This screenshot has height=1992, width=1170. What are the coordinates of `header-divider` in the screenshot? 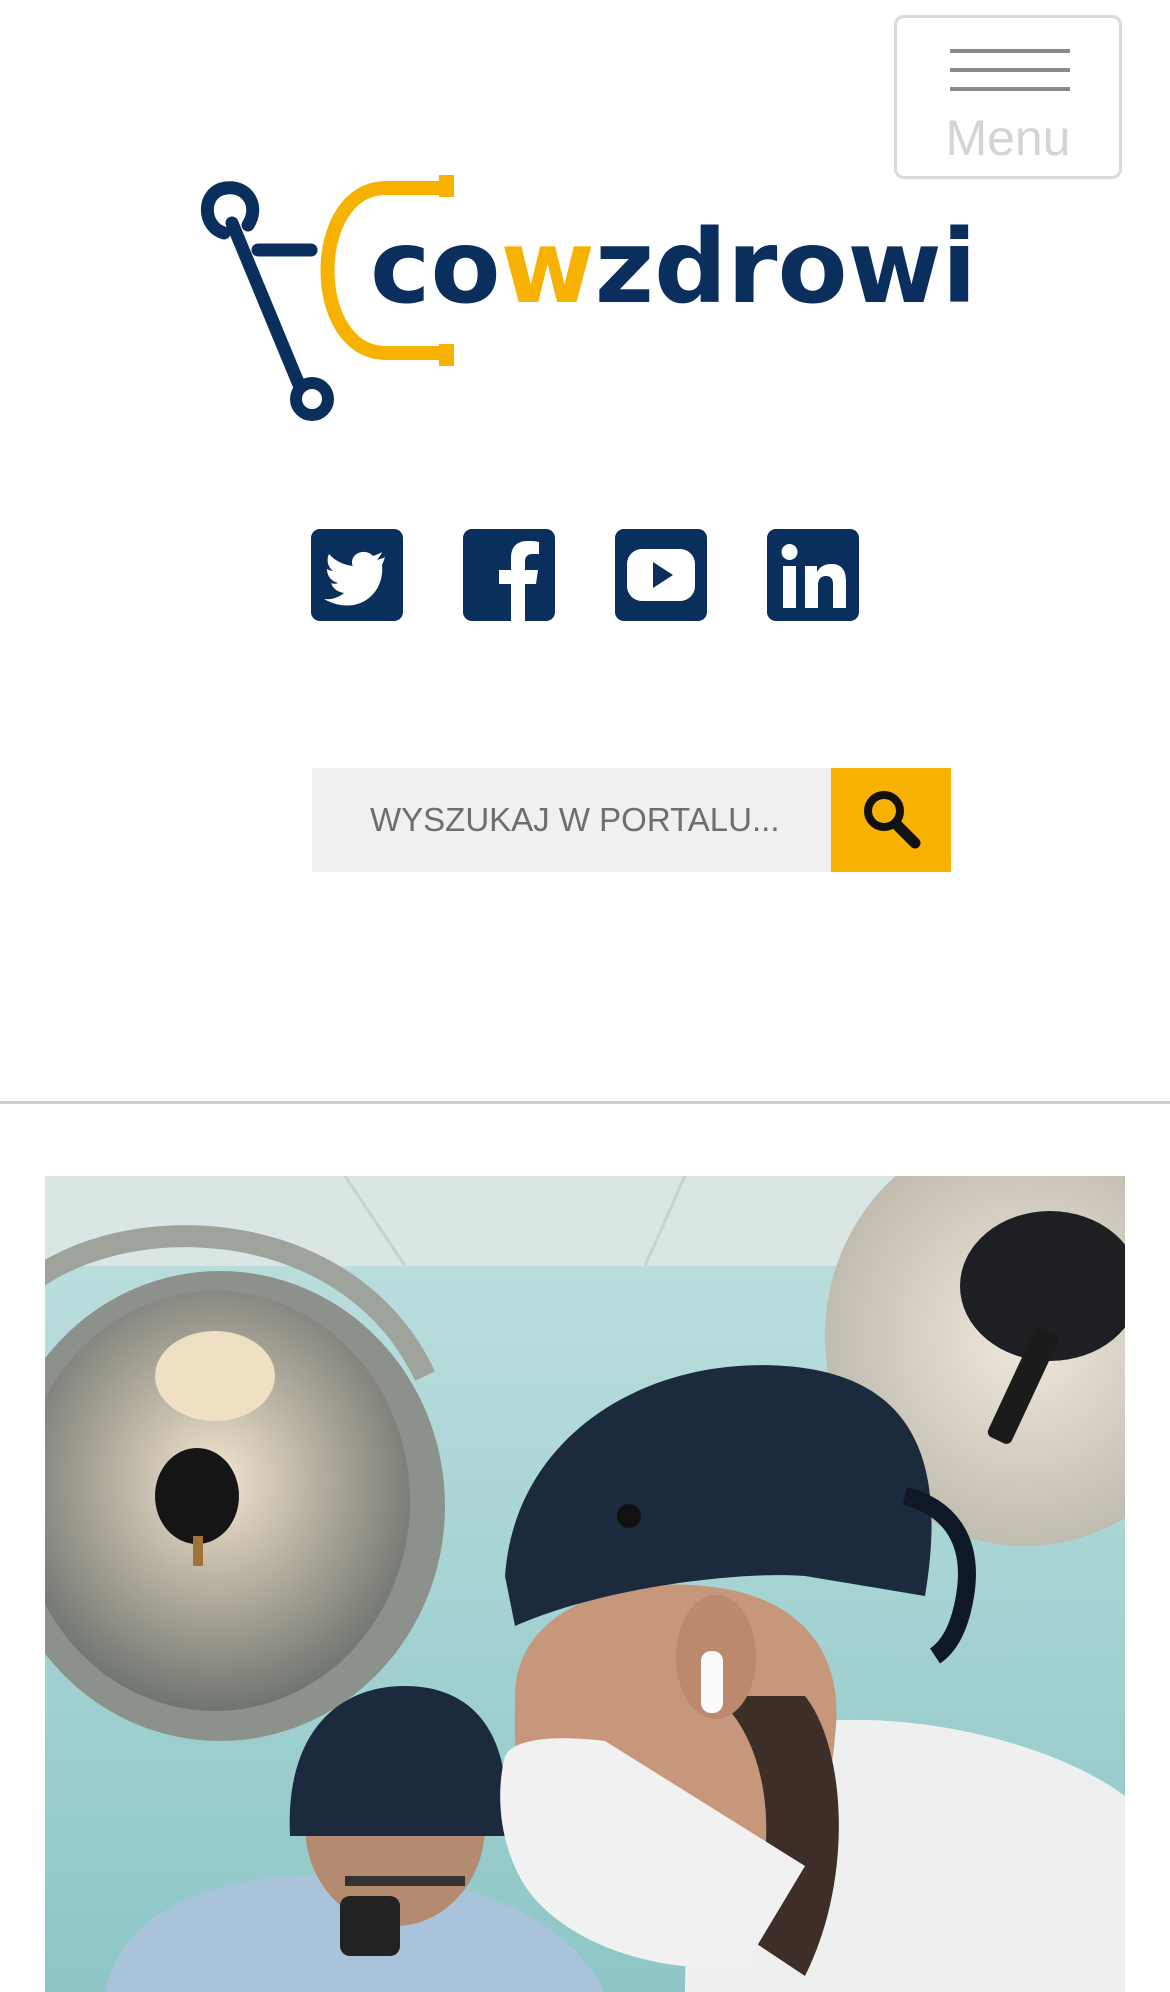 It's located at (585, 1102).